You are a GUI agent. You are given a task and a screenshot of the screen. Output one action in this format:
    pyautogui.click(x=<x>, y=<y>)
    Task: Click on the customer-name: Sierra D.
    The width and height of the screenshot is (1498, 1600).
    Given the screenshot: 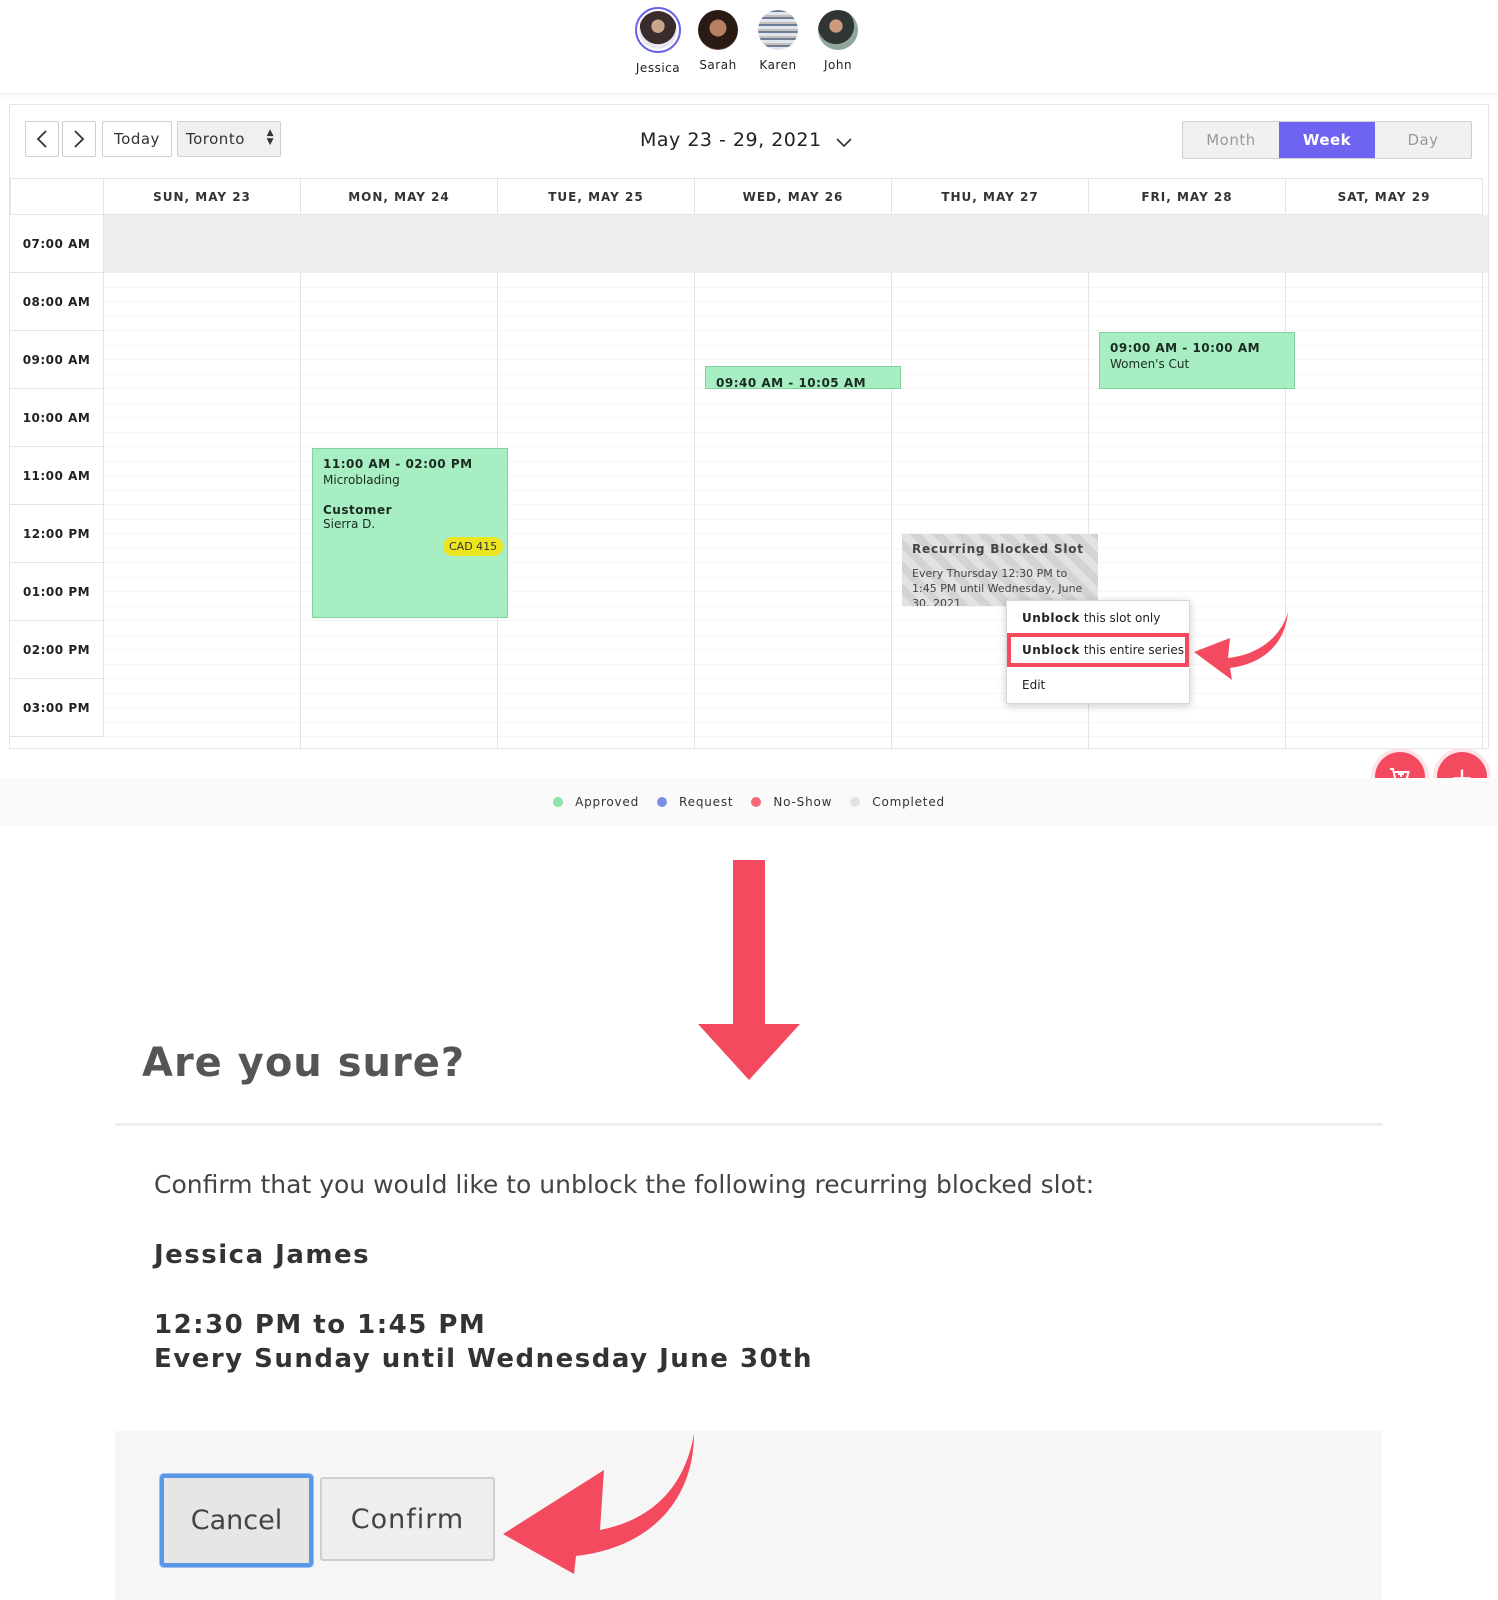 What is the action you would take?
    pyautogui.click(x=349, y=524)
    